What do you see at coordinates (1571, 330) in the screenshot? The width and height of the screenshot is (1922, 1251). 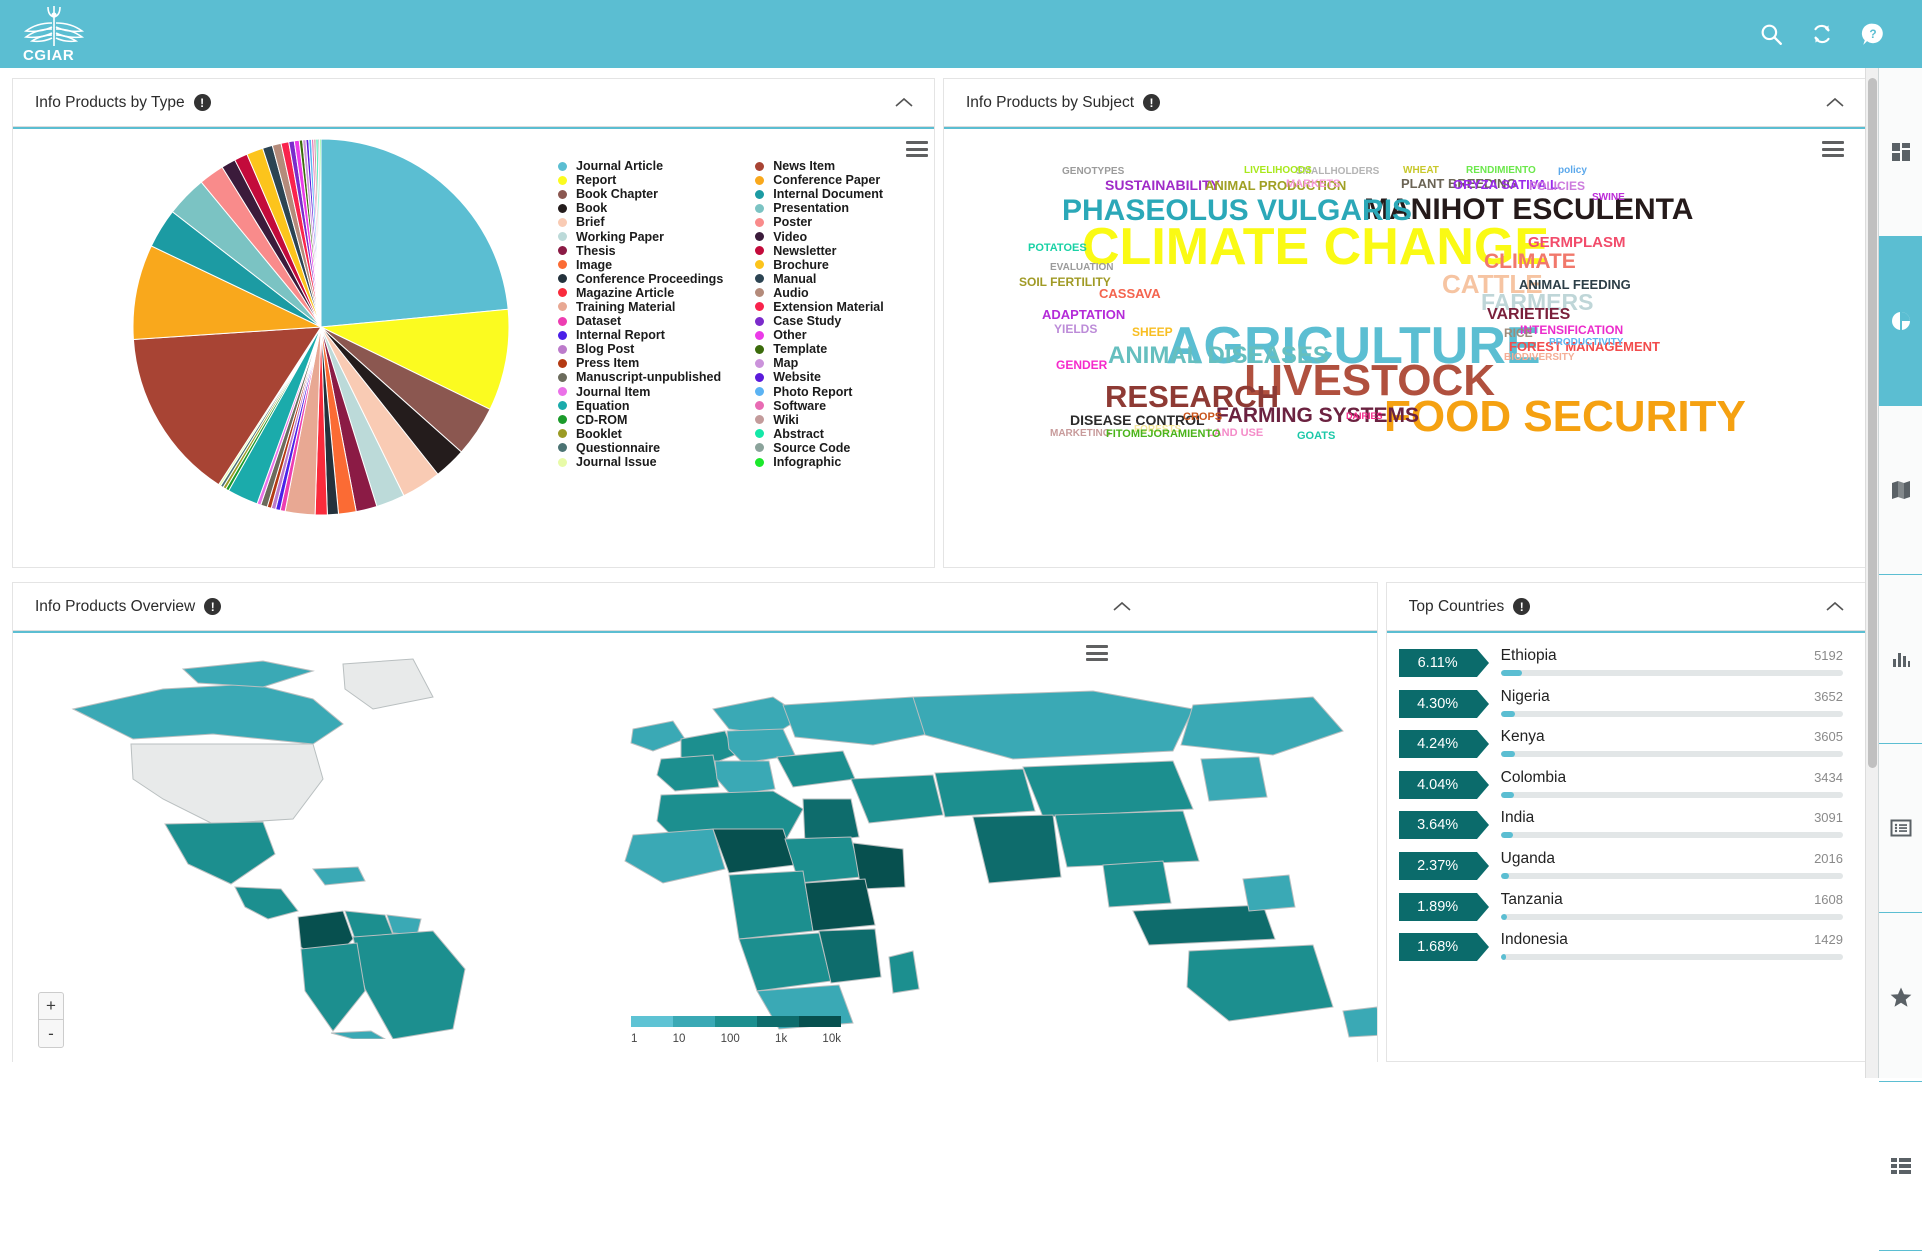 I see `word-cloud-term: INTENSIFICATION` at bounding box center [1571, 330].